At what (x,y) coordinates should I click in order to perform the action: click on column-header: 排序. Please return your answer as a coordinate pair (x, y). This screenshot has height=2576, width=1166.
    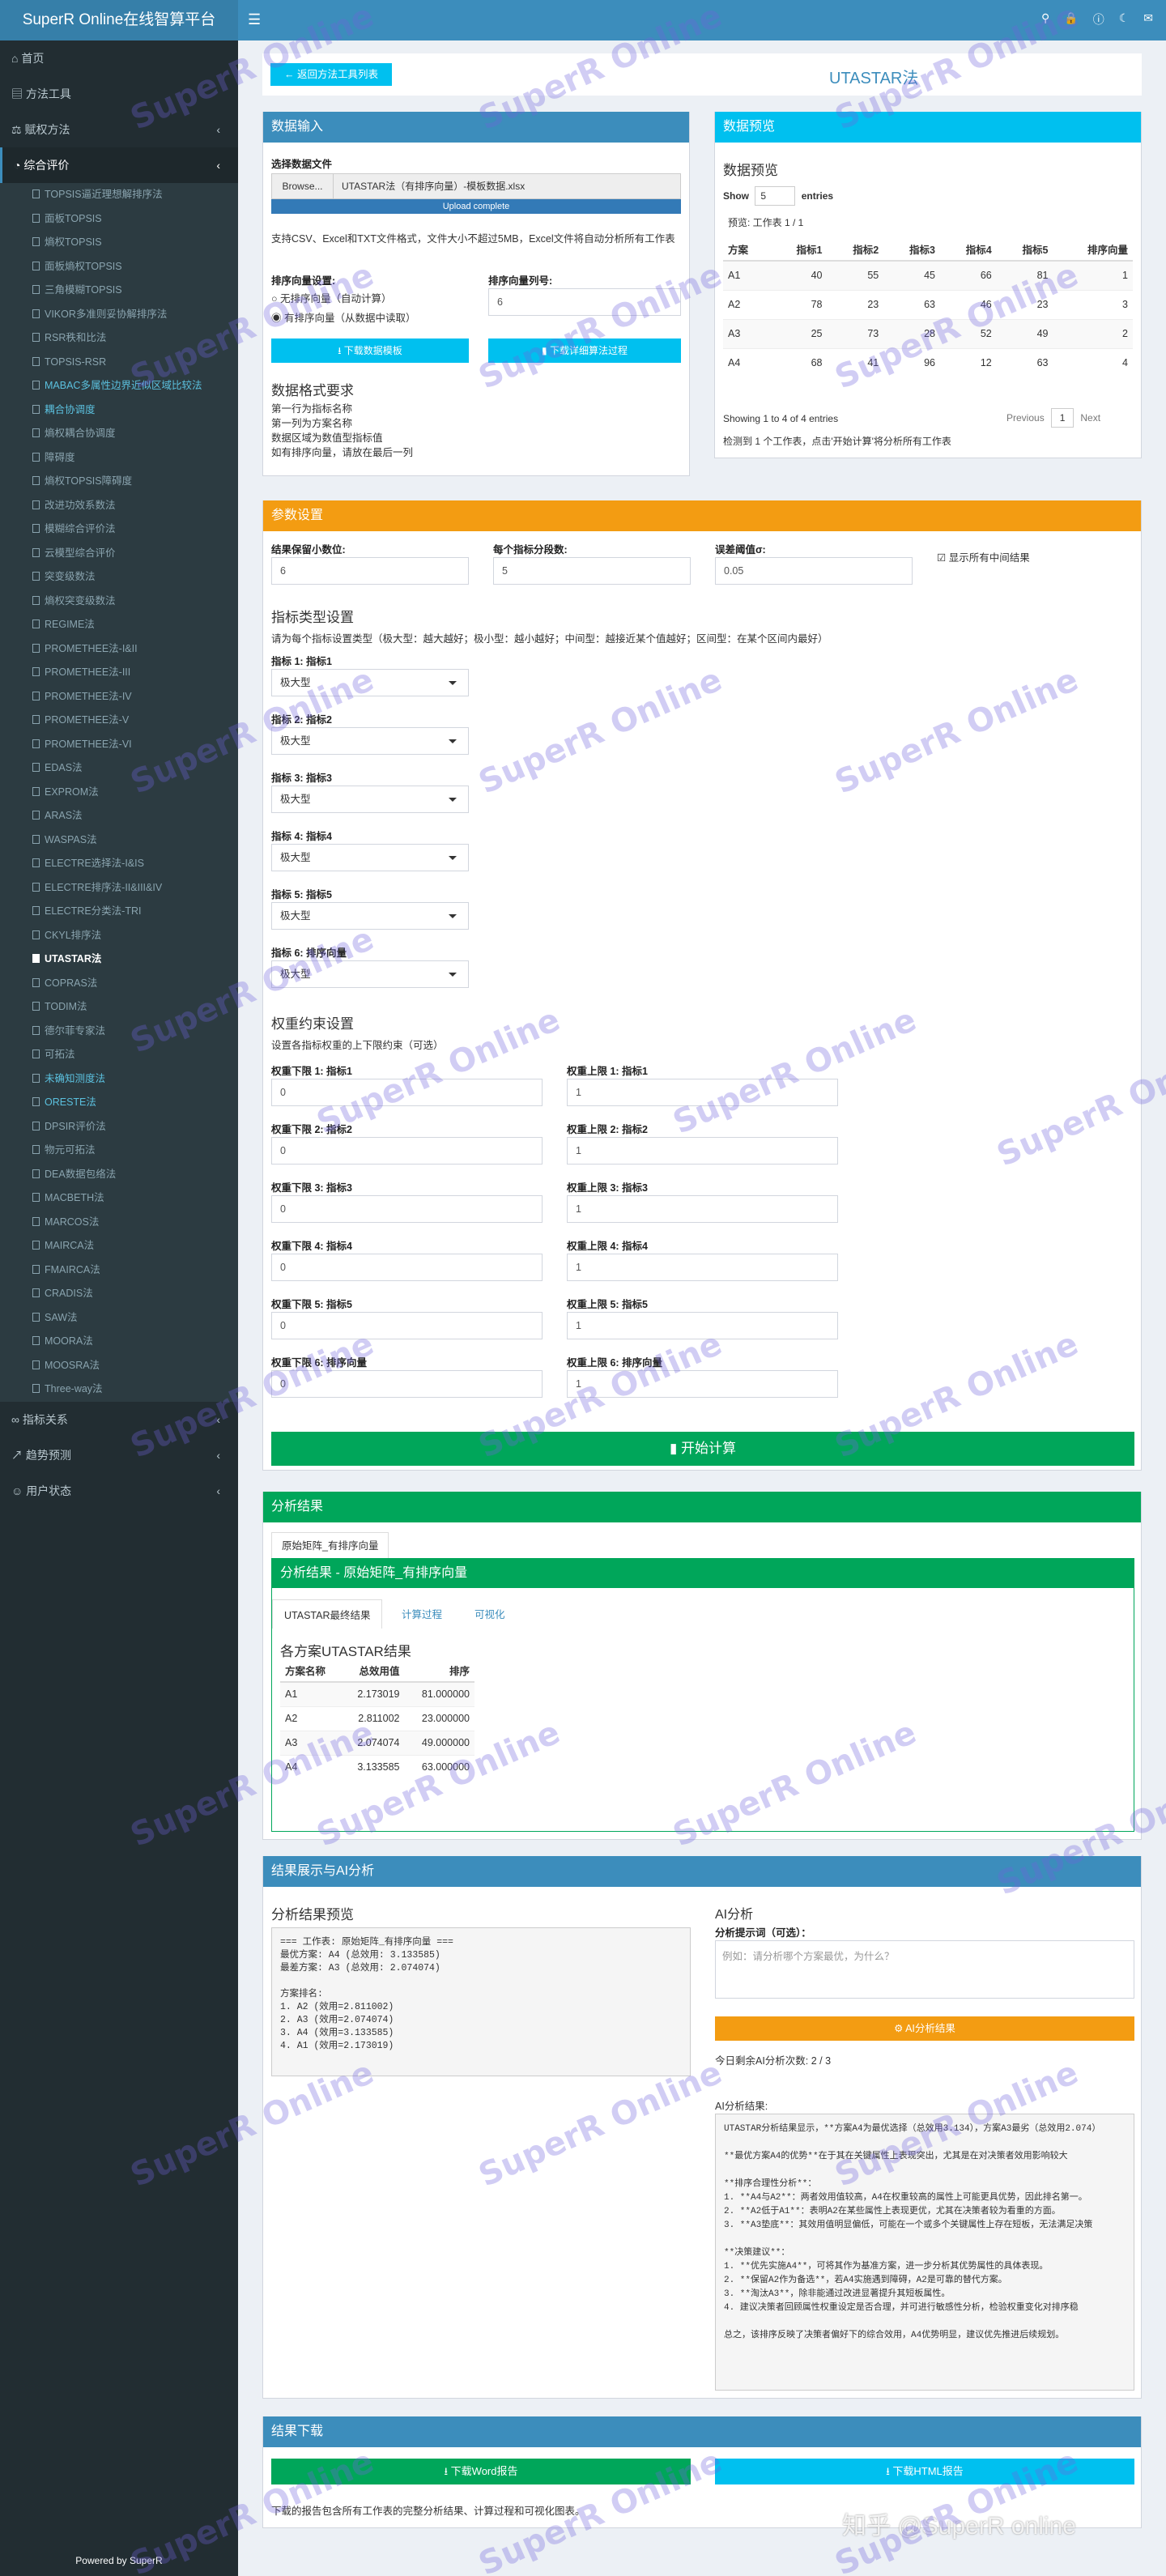
    Looking at the image, I should click on (439, 1671).